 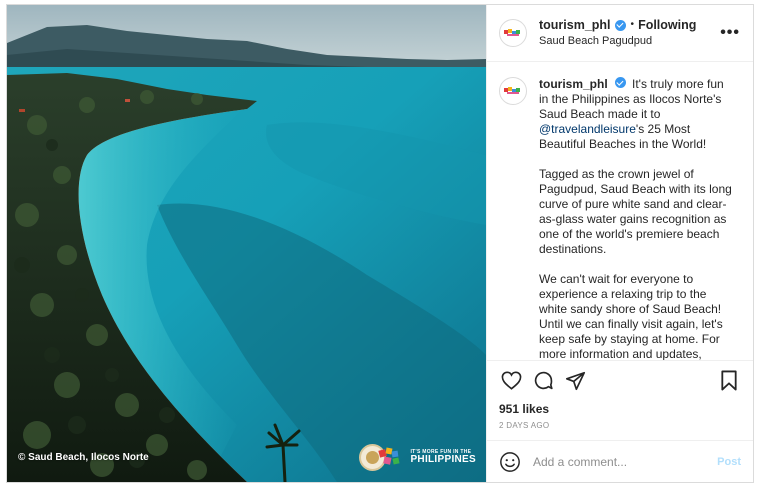 What do you see at coordinates (730, 33) in the screenshot?
I see `more-options-icon: •••` at bounding box center [730, 33].